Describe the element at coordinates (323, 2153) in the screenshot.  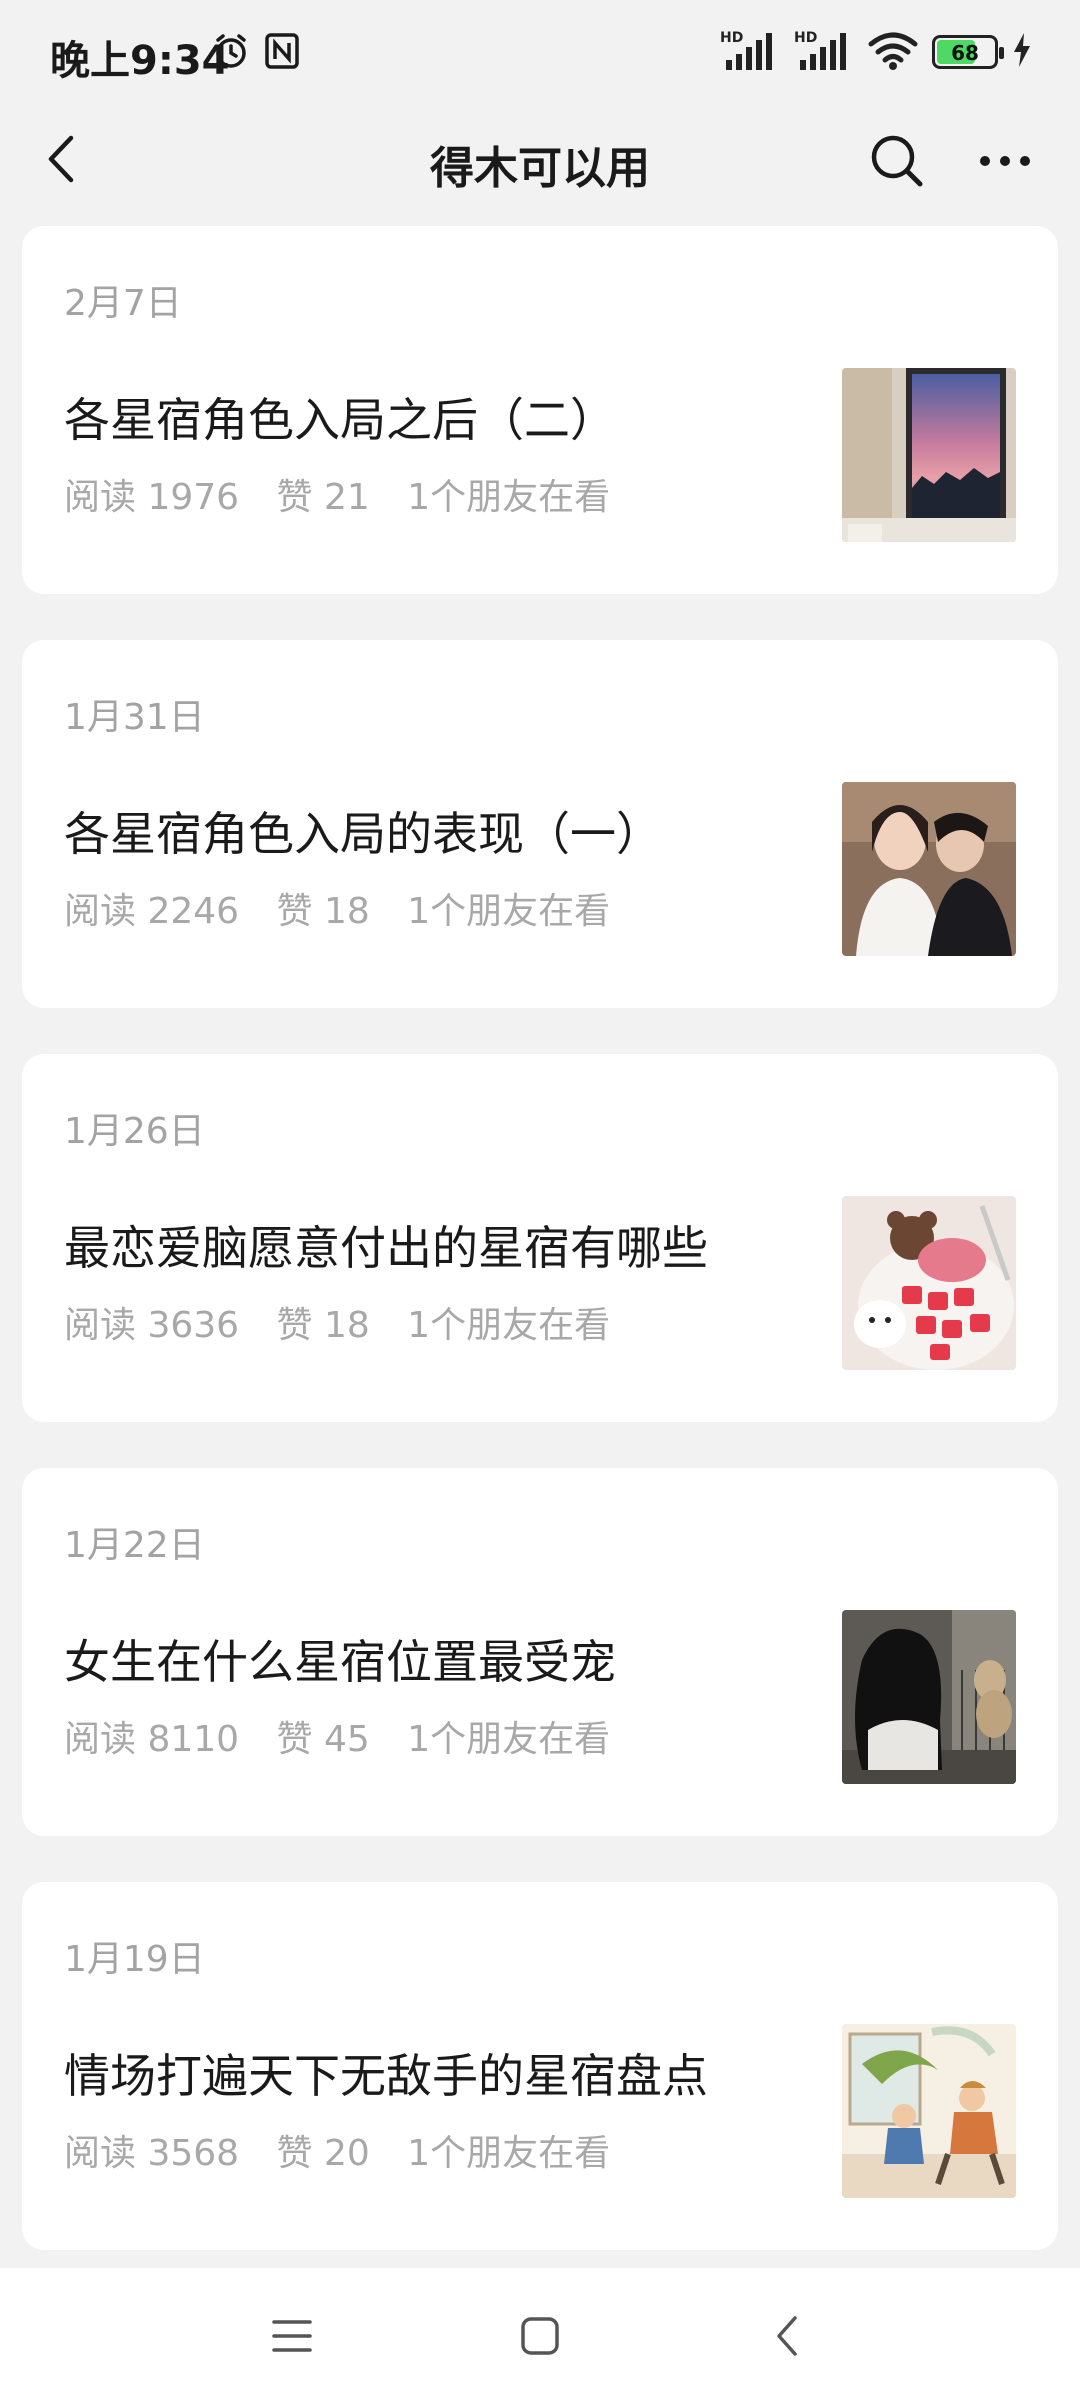
I see `article-likes: 赞 20` at that location.